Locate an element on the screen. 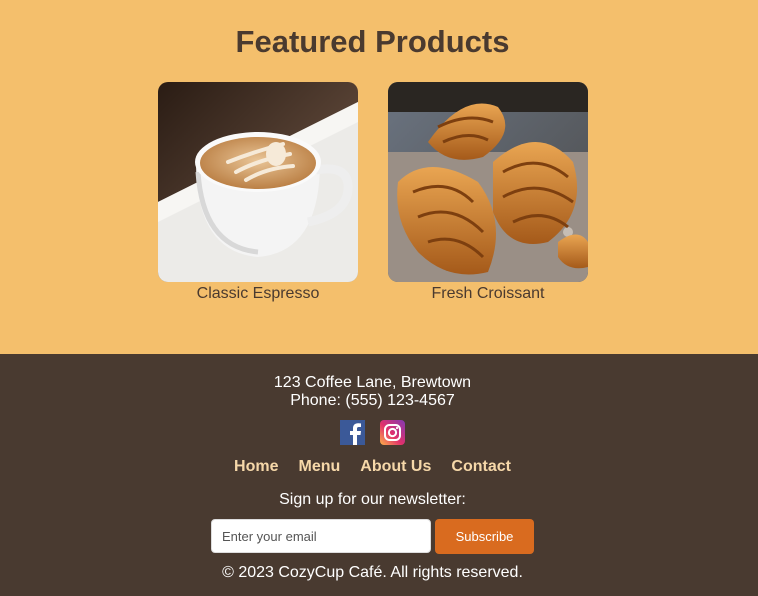  address: 123 Coffee Lane, Brewtown is located at coordinates (372, 382).